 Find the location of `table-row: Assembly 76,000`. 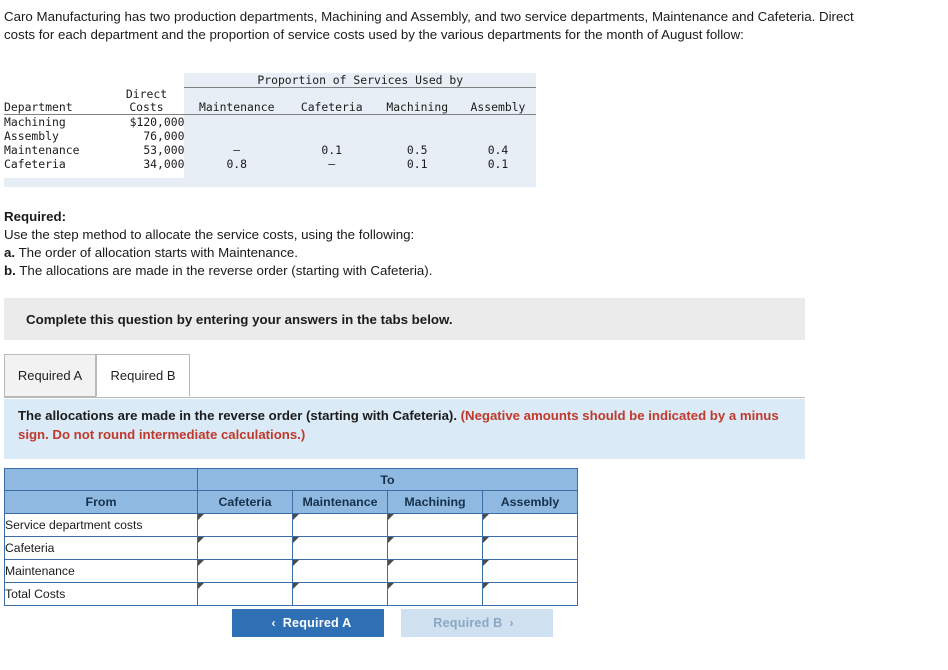

table-row: Assembly 76,000 is located at coordinates (270, 135).